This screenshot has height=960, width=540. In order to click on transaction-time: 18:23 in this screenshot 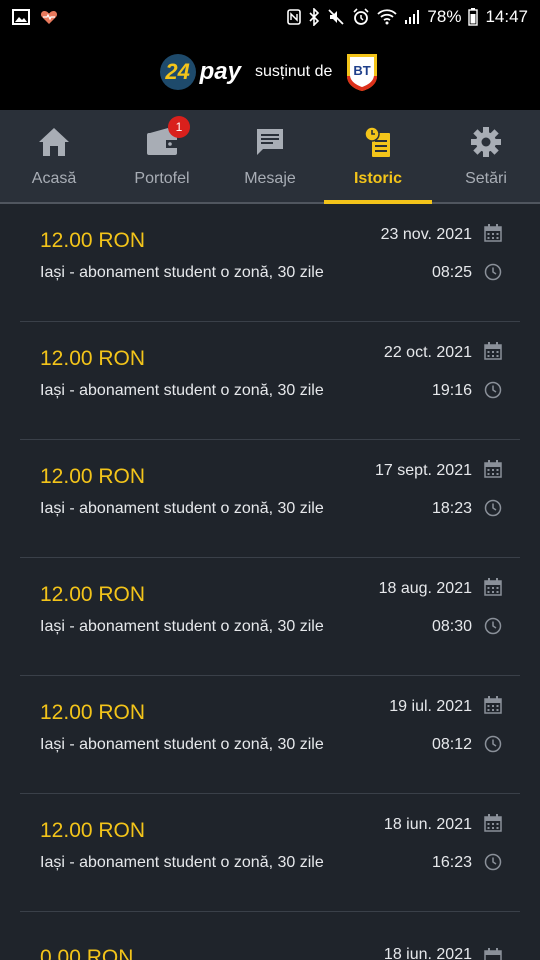, I will do `click(451, 508)`.